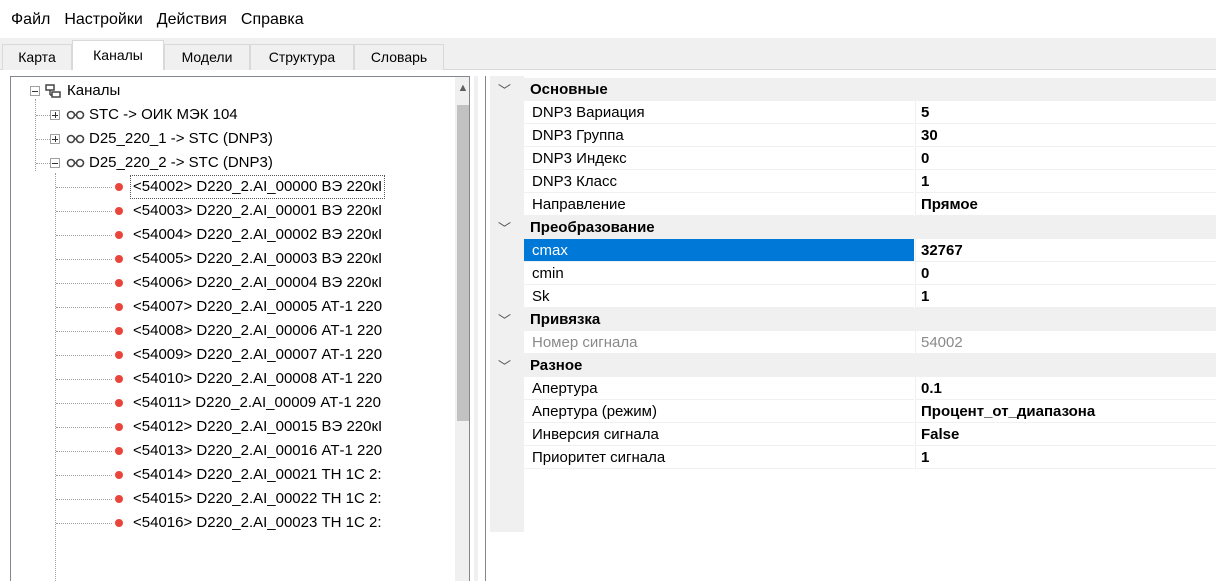 The image size is (1216, 581). I want to click on tab-dictionary: Словарь, so click(399, 57).